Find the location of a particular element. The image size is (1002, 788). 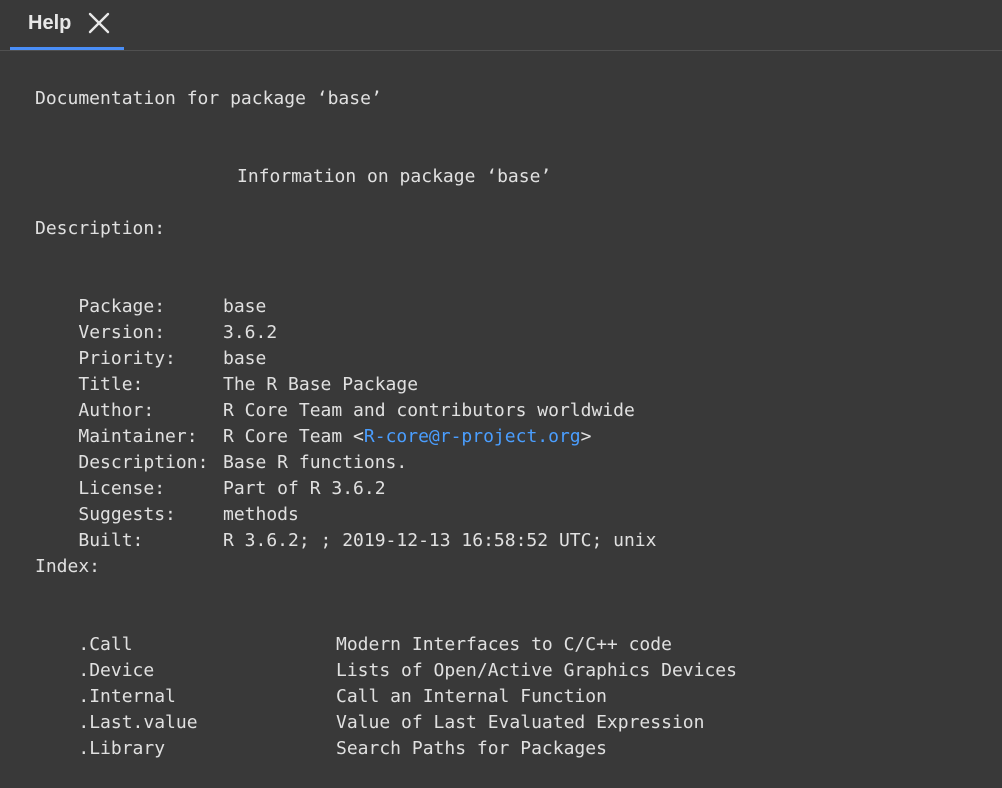

field-value: The R Base Package is located at coordinates (321, 384).